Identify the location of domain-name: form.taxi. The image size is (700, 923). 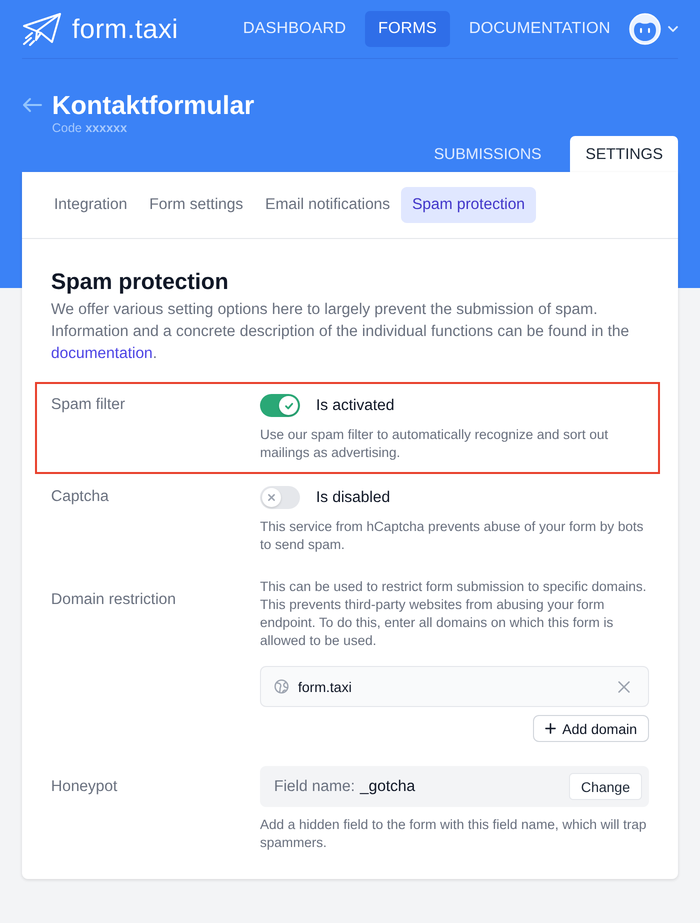
(325, 686).